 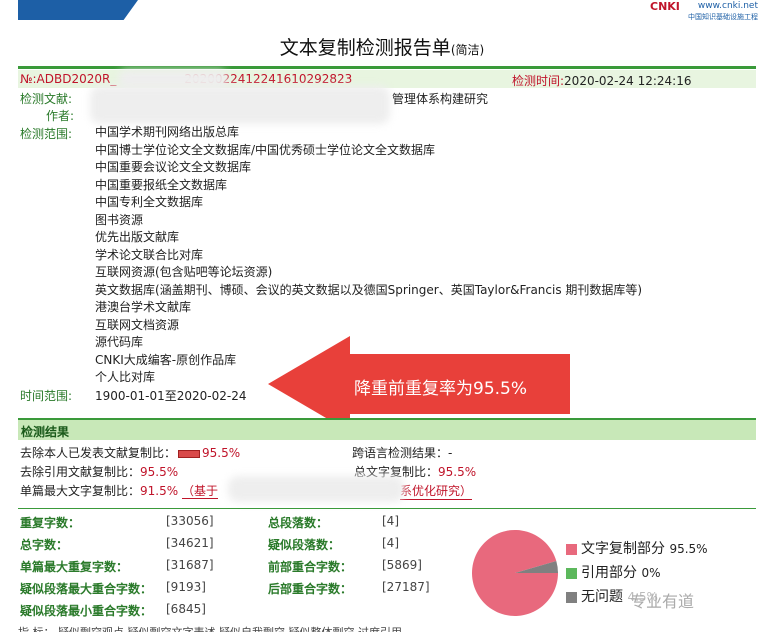 What do you see at coordinates (515, 573) in the screenshot?
I see `copy-pie-chart` at bounding box center [515, 573].